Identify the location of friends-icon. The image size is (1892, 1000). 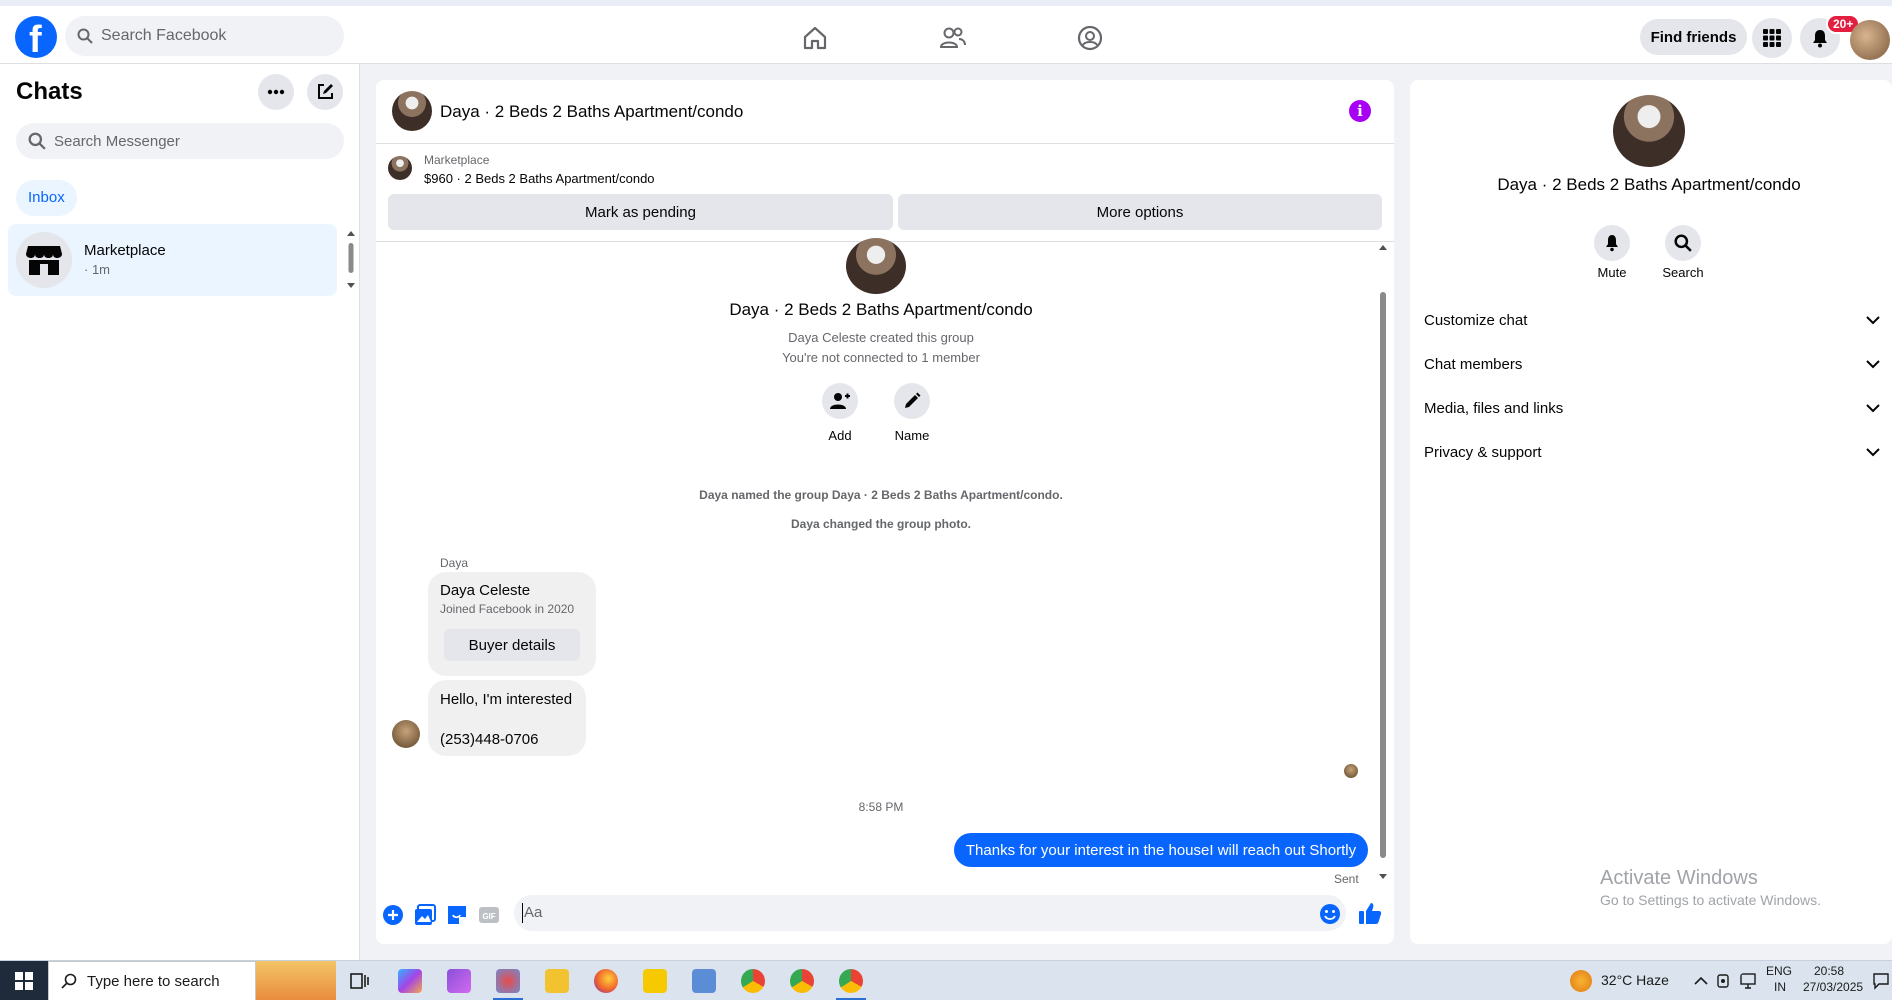
(952, 38).